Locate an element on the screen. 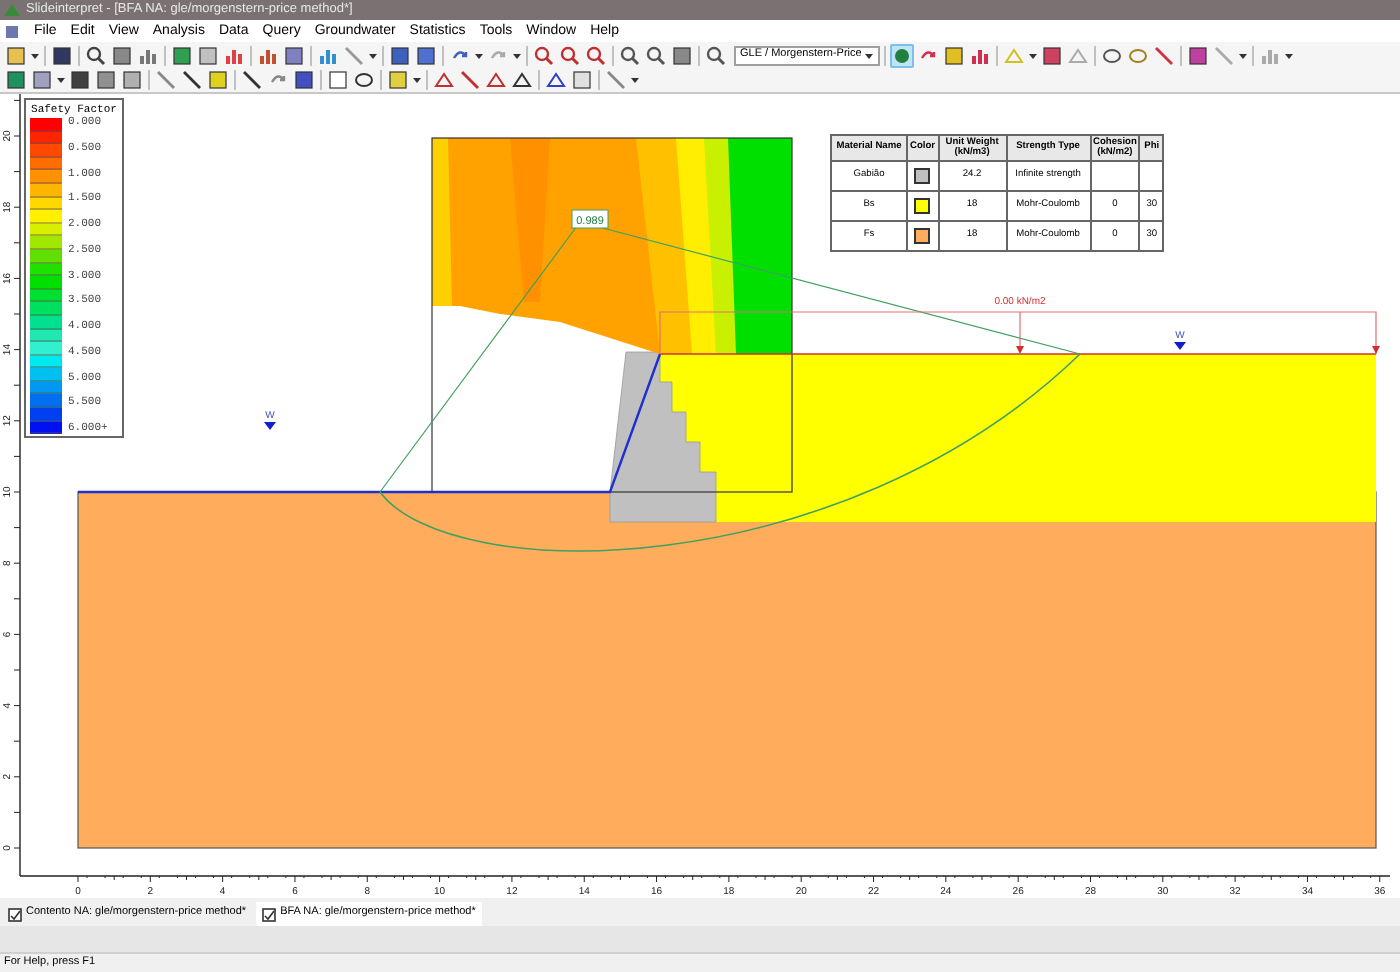  ellipse-icon is located at coordinates (364, 80).